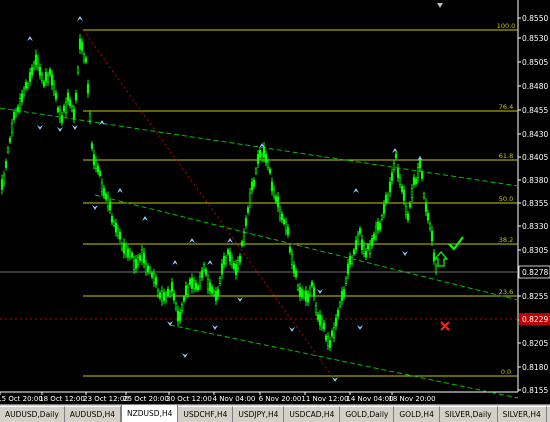 The height and width of the screenshot is (422, 550). Describe the element at coordinates (146, 399) in the screenshot. I see `time-tick-label: 25 Oct 20:00` at that location.